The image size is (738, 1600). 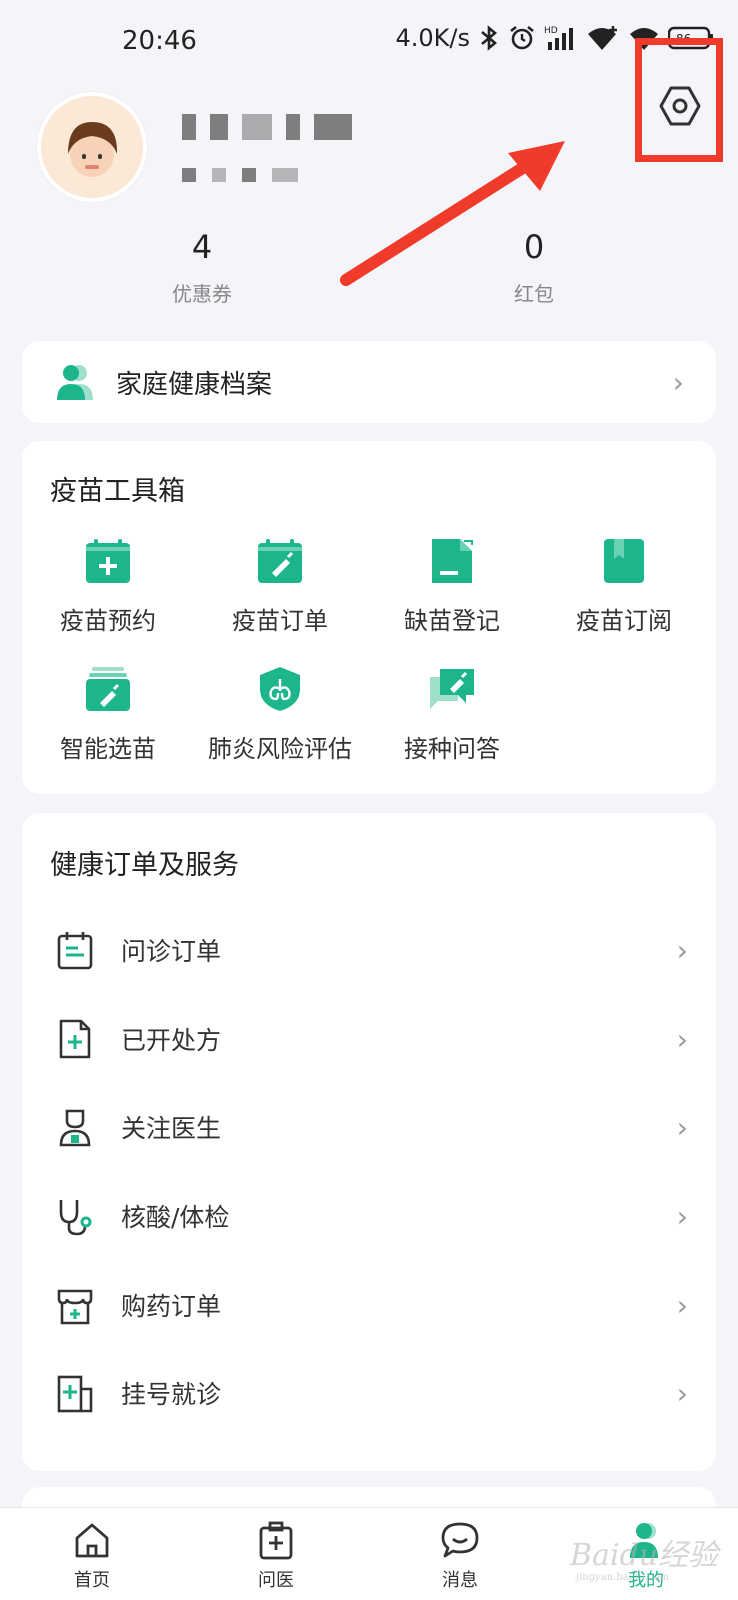 What do you see at coordinates (369, 1393) in the screenshot?
I see `service-registration: 挂号就诊 ›` at bounding box center [369, 1393].